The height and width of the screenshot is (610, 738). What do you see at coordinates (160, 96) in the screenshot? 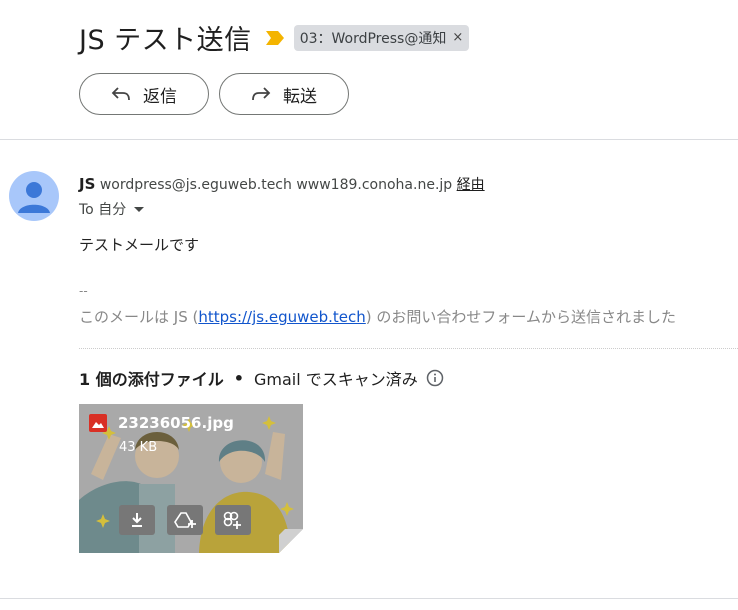
I see `reply-label: 返信` at bounding box center [160, 96].